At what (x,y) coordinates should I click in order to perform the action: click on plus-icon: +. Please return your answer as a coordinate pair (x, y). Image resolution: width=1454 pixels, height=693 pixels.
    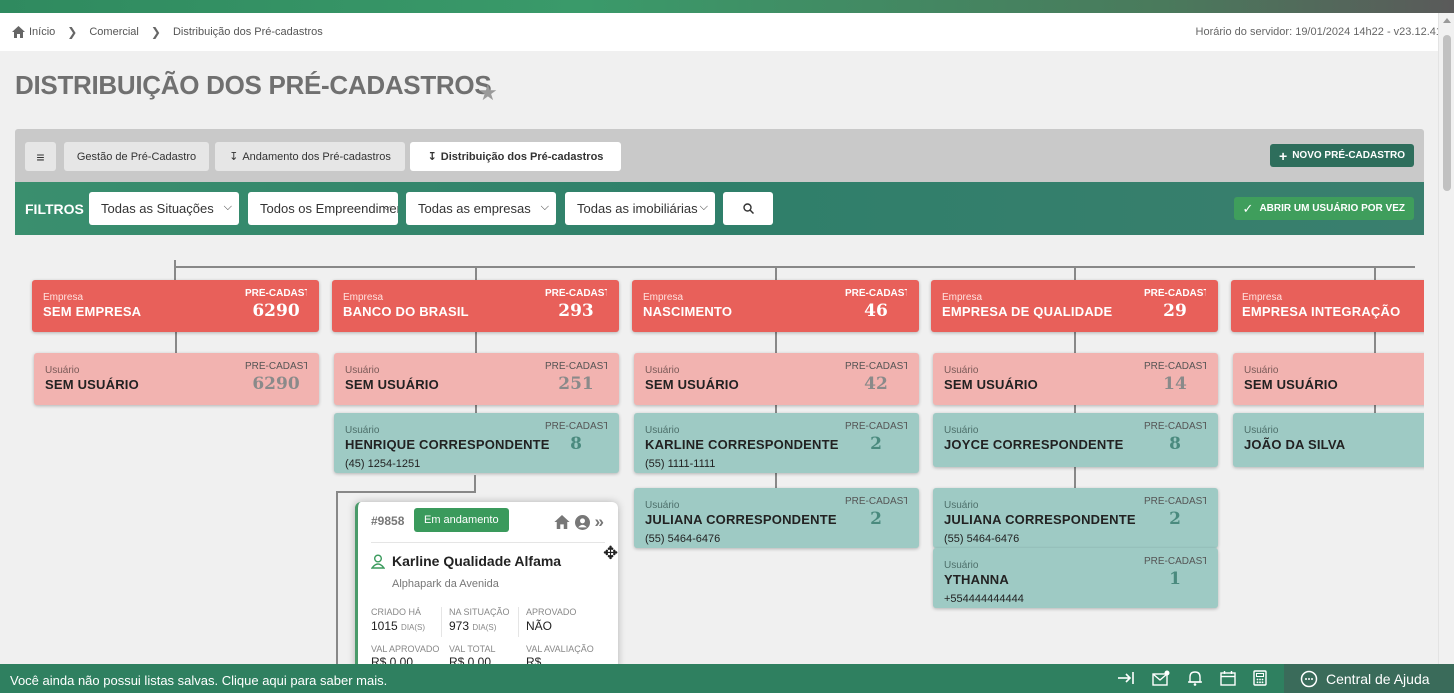
    Looking at the image, I should click on (1283, 155).